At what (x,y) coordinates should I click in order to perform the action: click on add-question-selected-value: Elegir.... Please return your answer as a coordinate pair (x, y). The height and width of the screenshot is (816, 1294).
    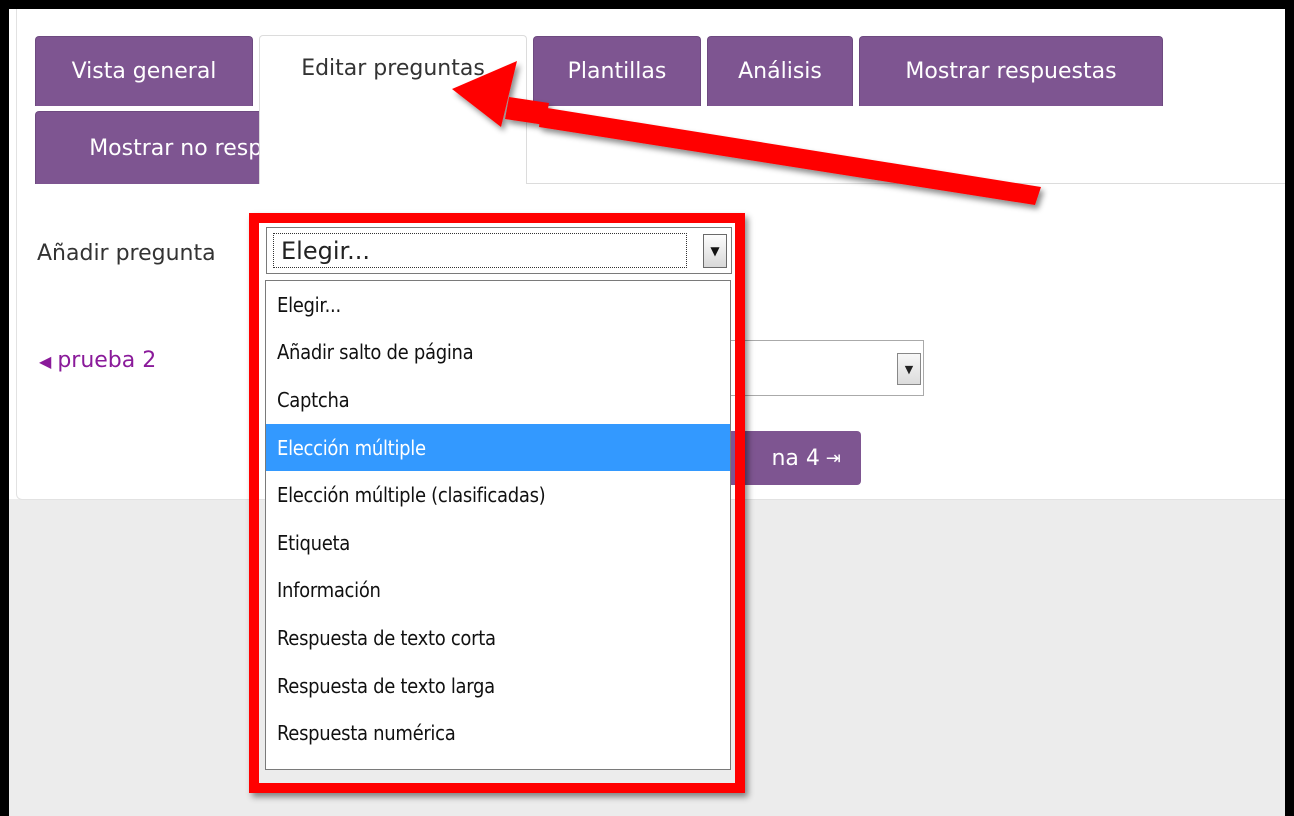
    Looking at the image, I should click on (326, 251).